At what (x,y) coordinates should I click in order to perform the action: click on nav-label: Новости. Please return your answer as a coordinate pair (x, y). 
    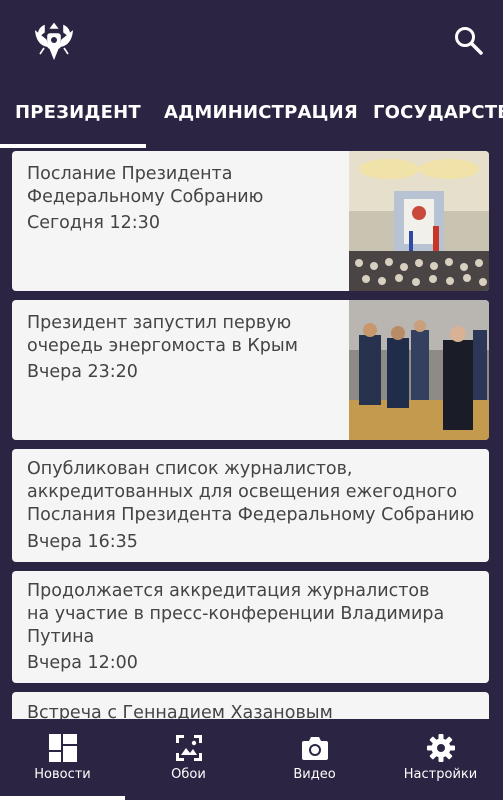
    Looking at the image, I should click on (62, 774).